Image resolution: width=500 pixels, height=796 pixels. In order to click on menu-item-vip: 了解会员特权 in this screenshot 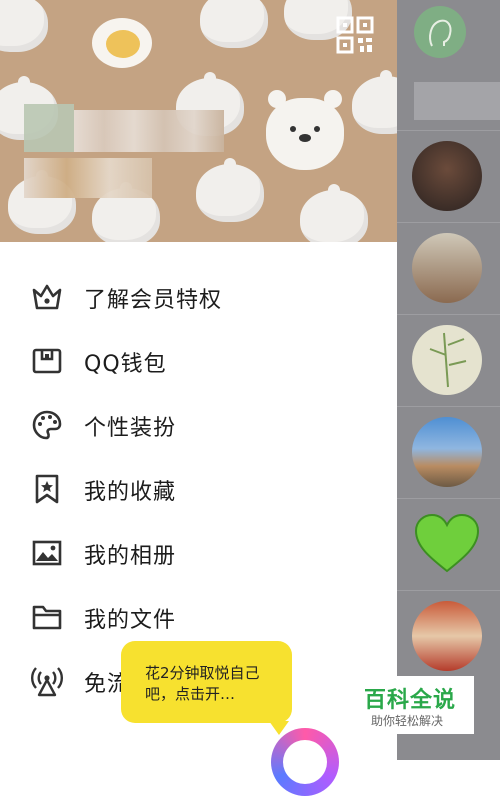, I will do `click(198, 294)`.